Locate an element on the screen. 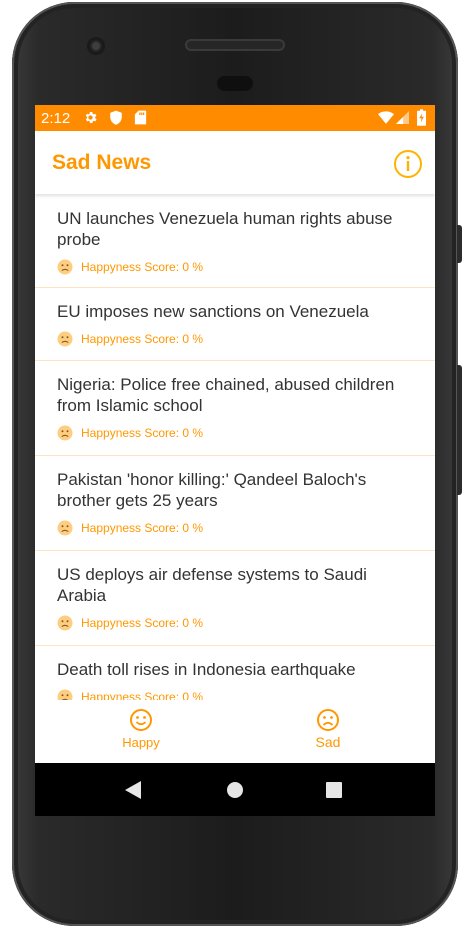 This screenshot has width=470, height=931. volume-button is located at coordinates (459, 244).